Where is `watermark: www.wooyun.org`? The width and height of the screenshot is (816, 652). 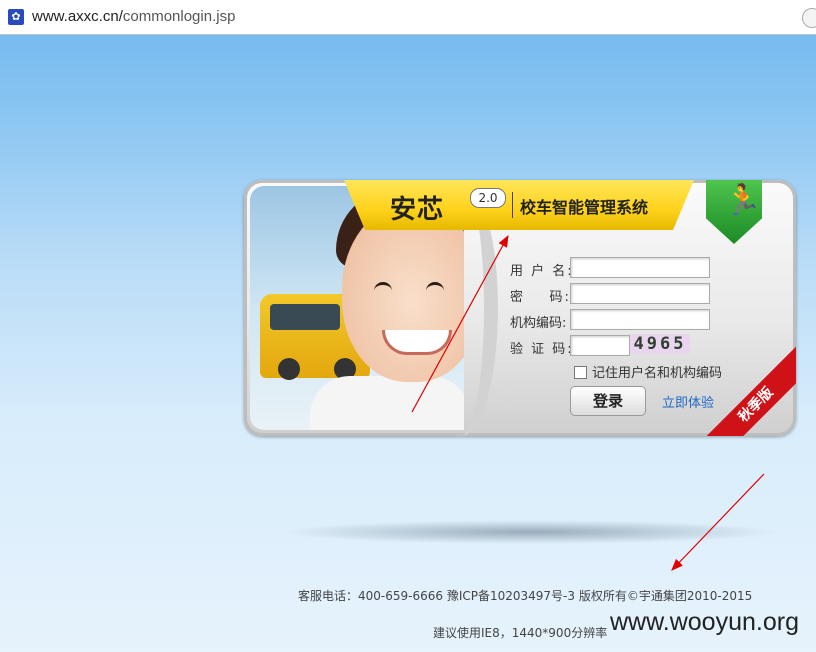
watermark: www.wooyun.org is located at coordinates (704, 622).